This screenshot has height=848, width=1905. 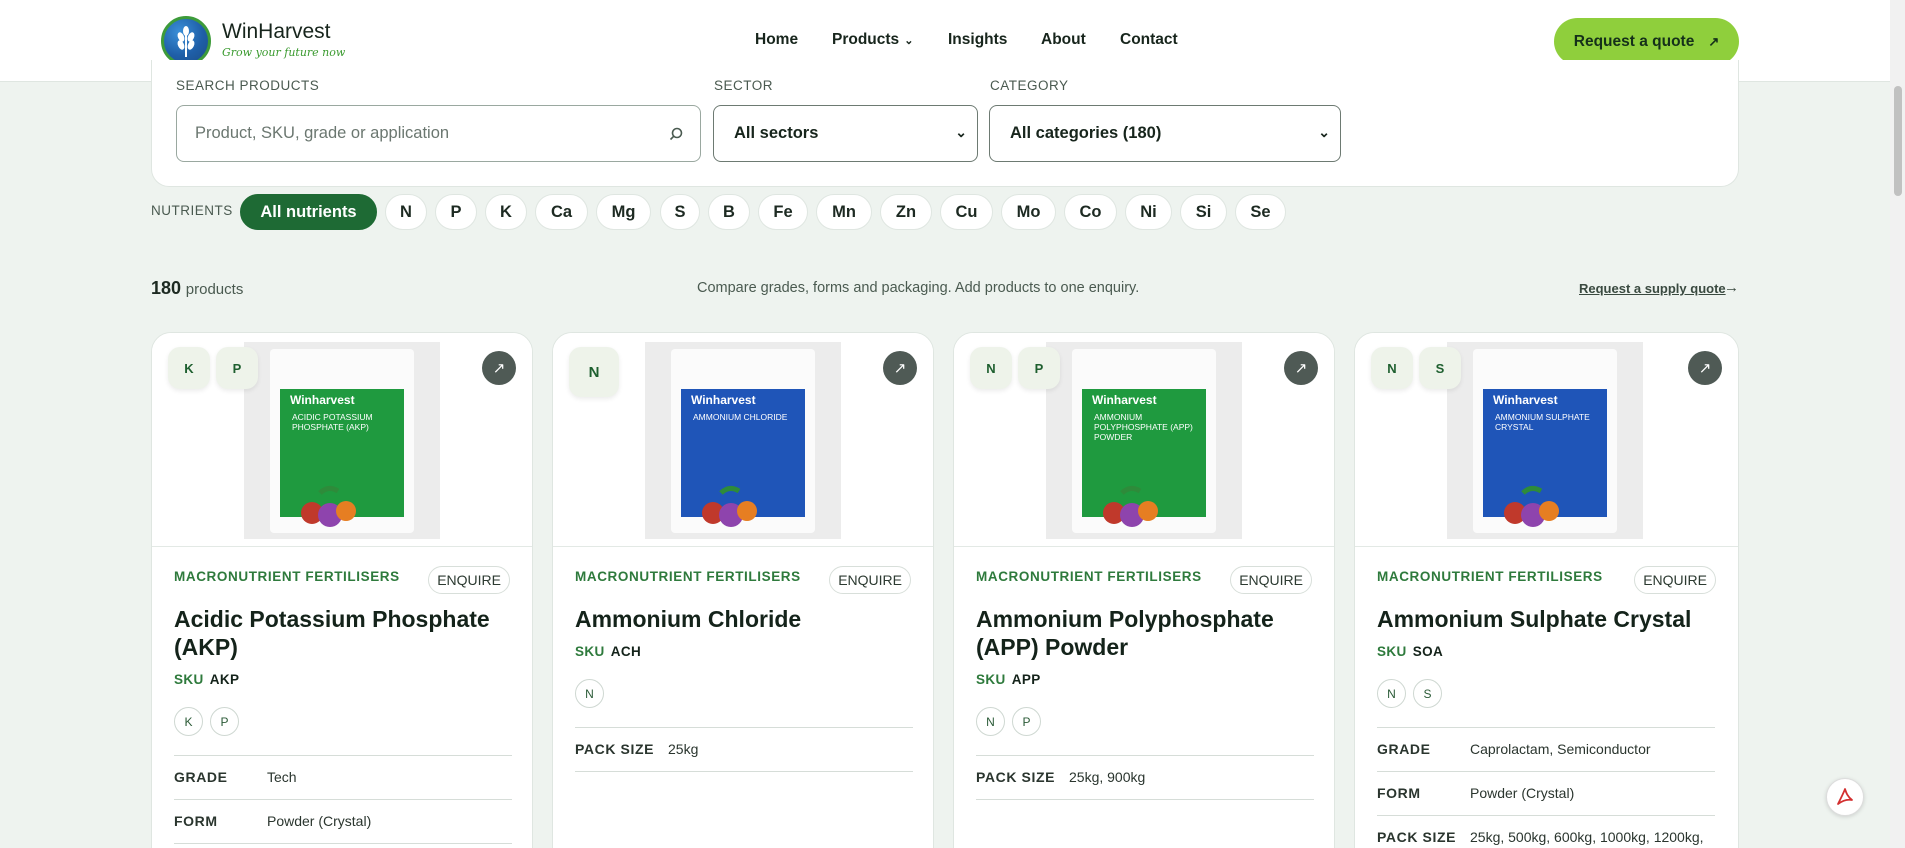 I want to click on brand-name: WinHarvest, so click(x=276, y=32).